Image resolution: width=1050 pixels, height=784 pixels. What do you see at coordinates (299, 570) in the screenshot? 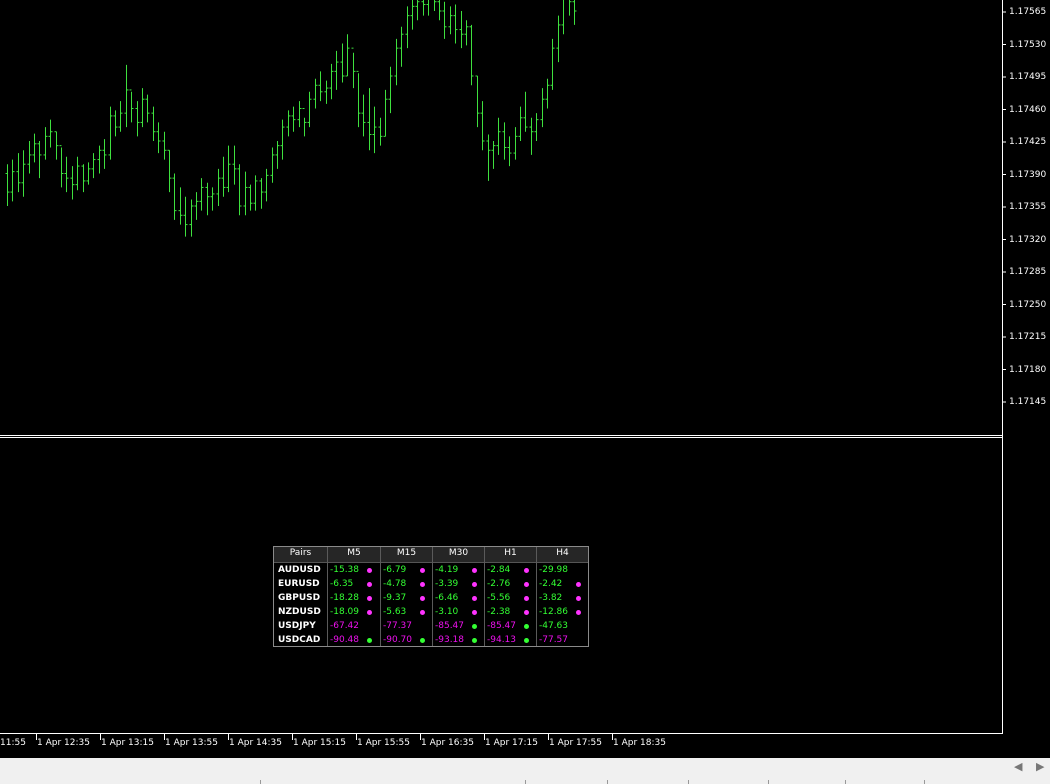
I see `pair-label: AUDUSD` at bounding box center [299, 570].